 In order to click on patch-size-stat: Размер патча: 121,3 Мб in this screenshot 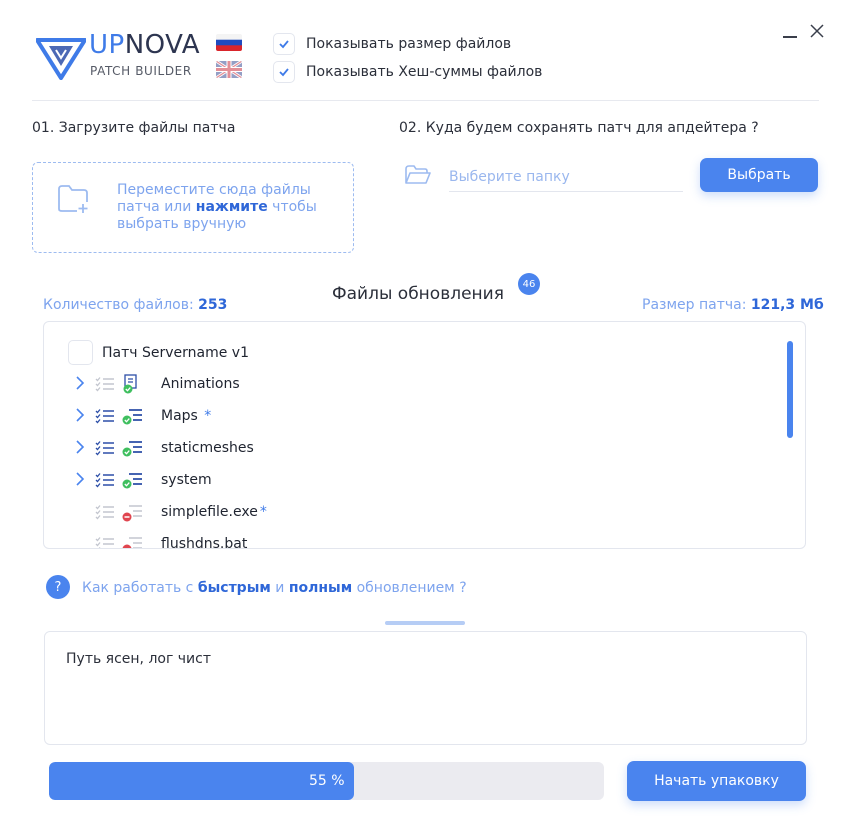, I will do `click(733, 305)`.